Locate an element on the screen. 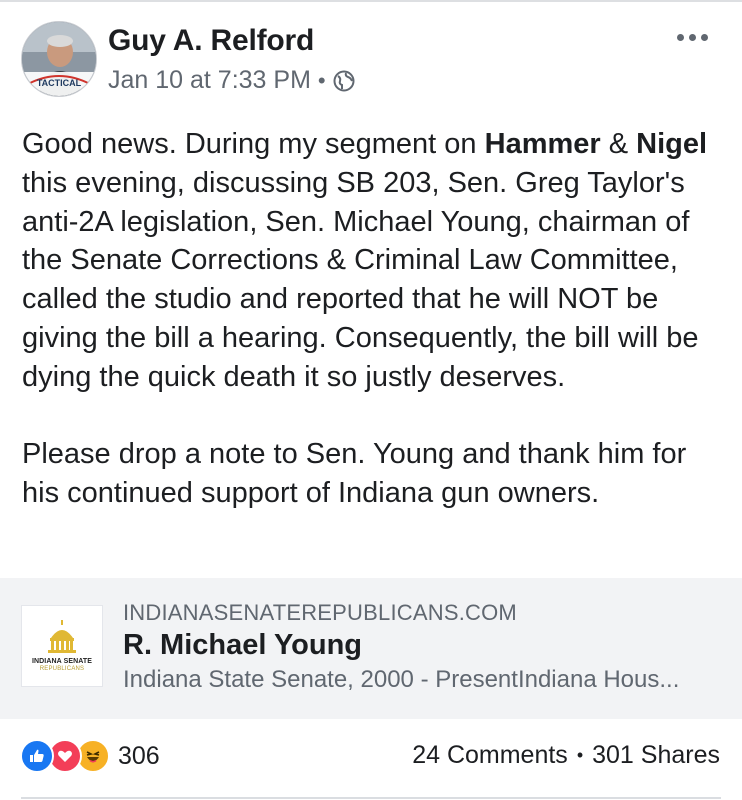 The height and width of the screenshot is (800, 742). link-title: R. Michael Young is located at coordinates (242, 645).